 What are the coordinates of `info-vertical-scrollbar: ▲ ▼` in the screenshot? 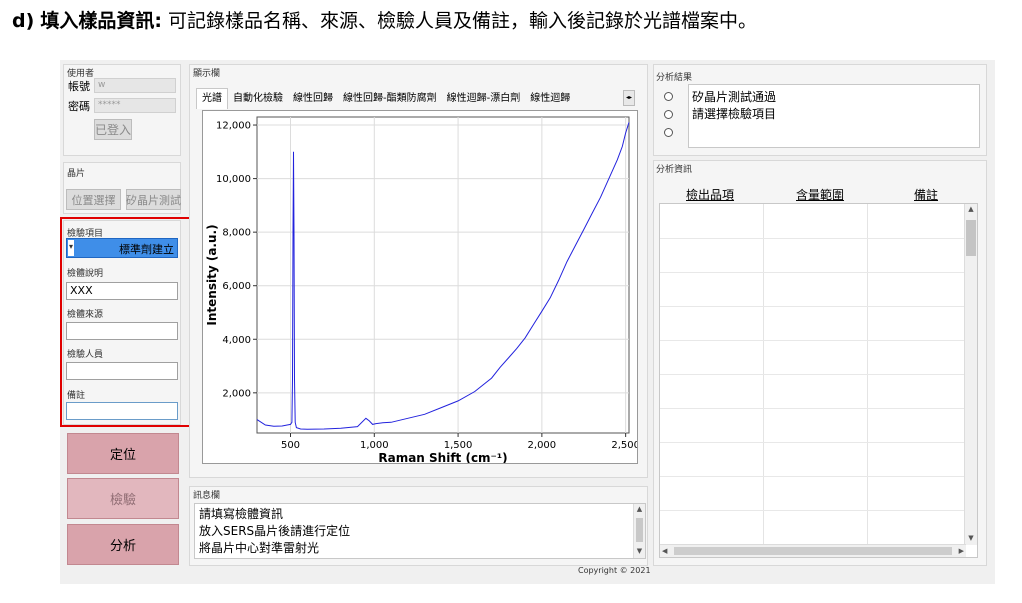 It's located at (970, 374).